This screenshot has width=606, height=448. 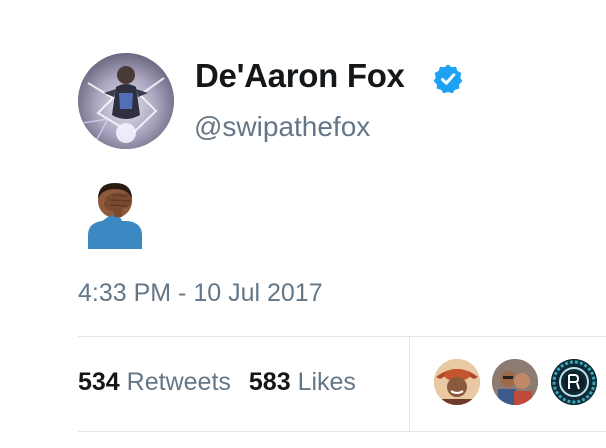 I want to click on likes-count: 583, so click(x=269, y=382).